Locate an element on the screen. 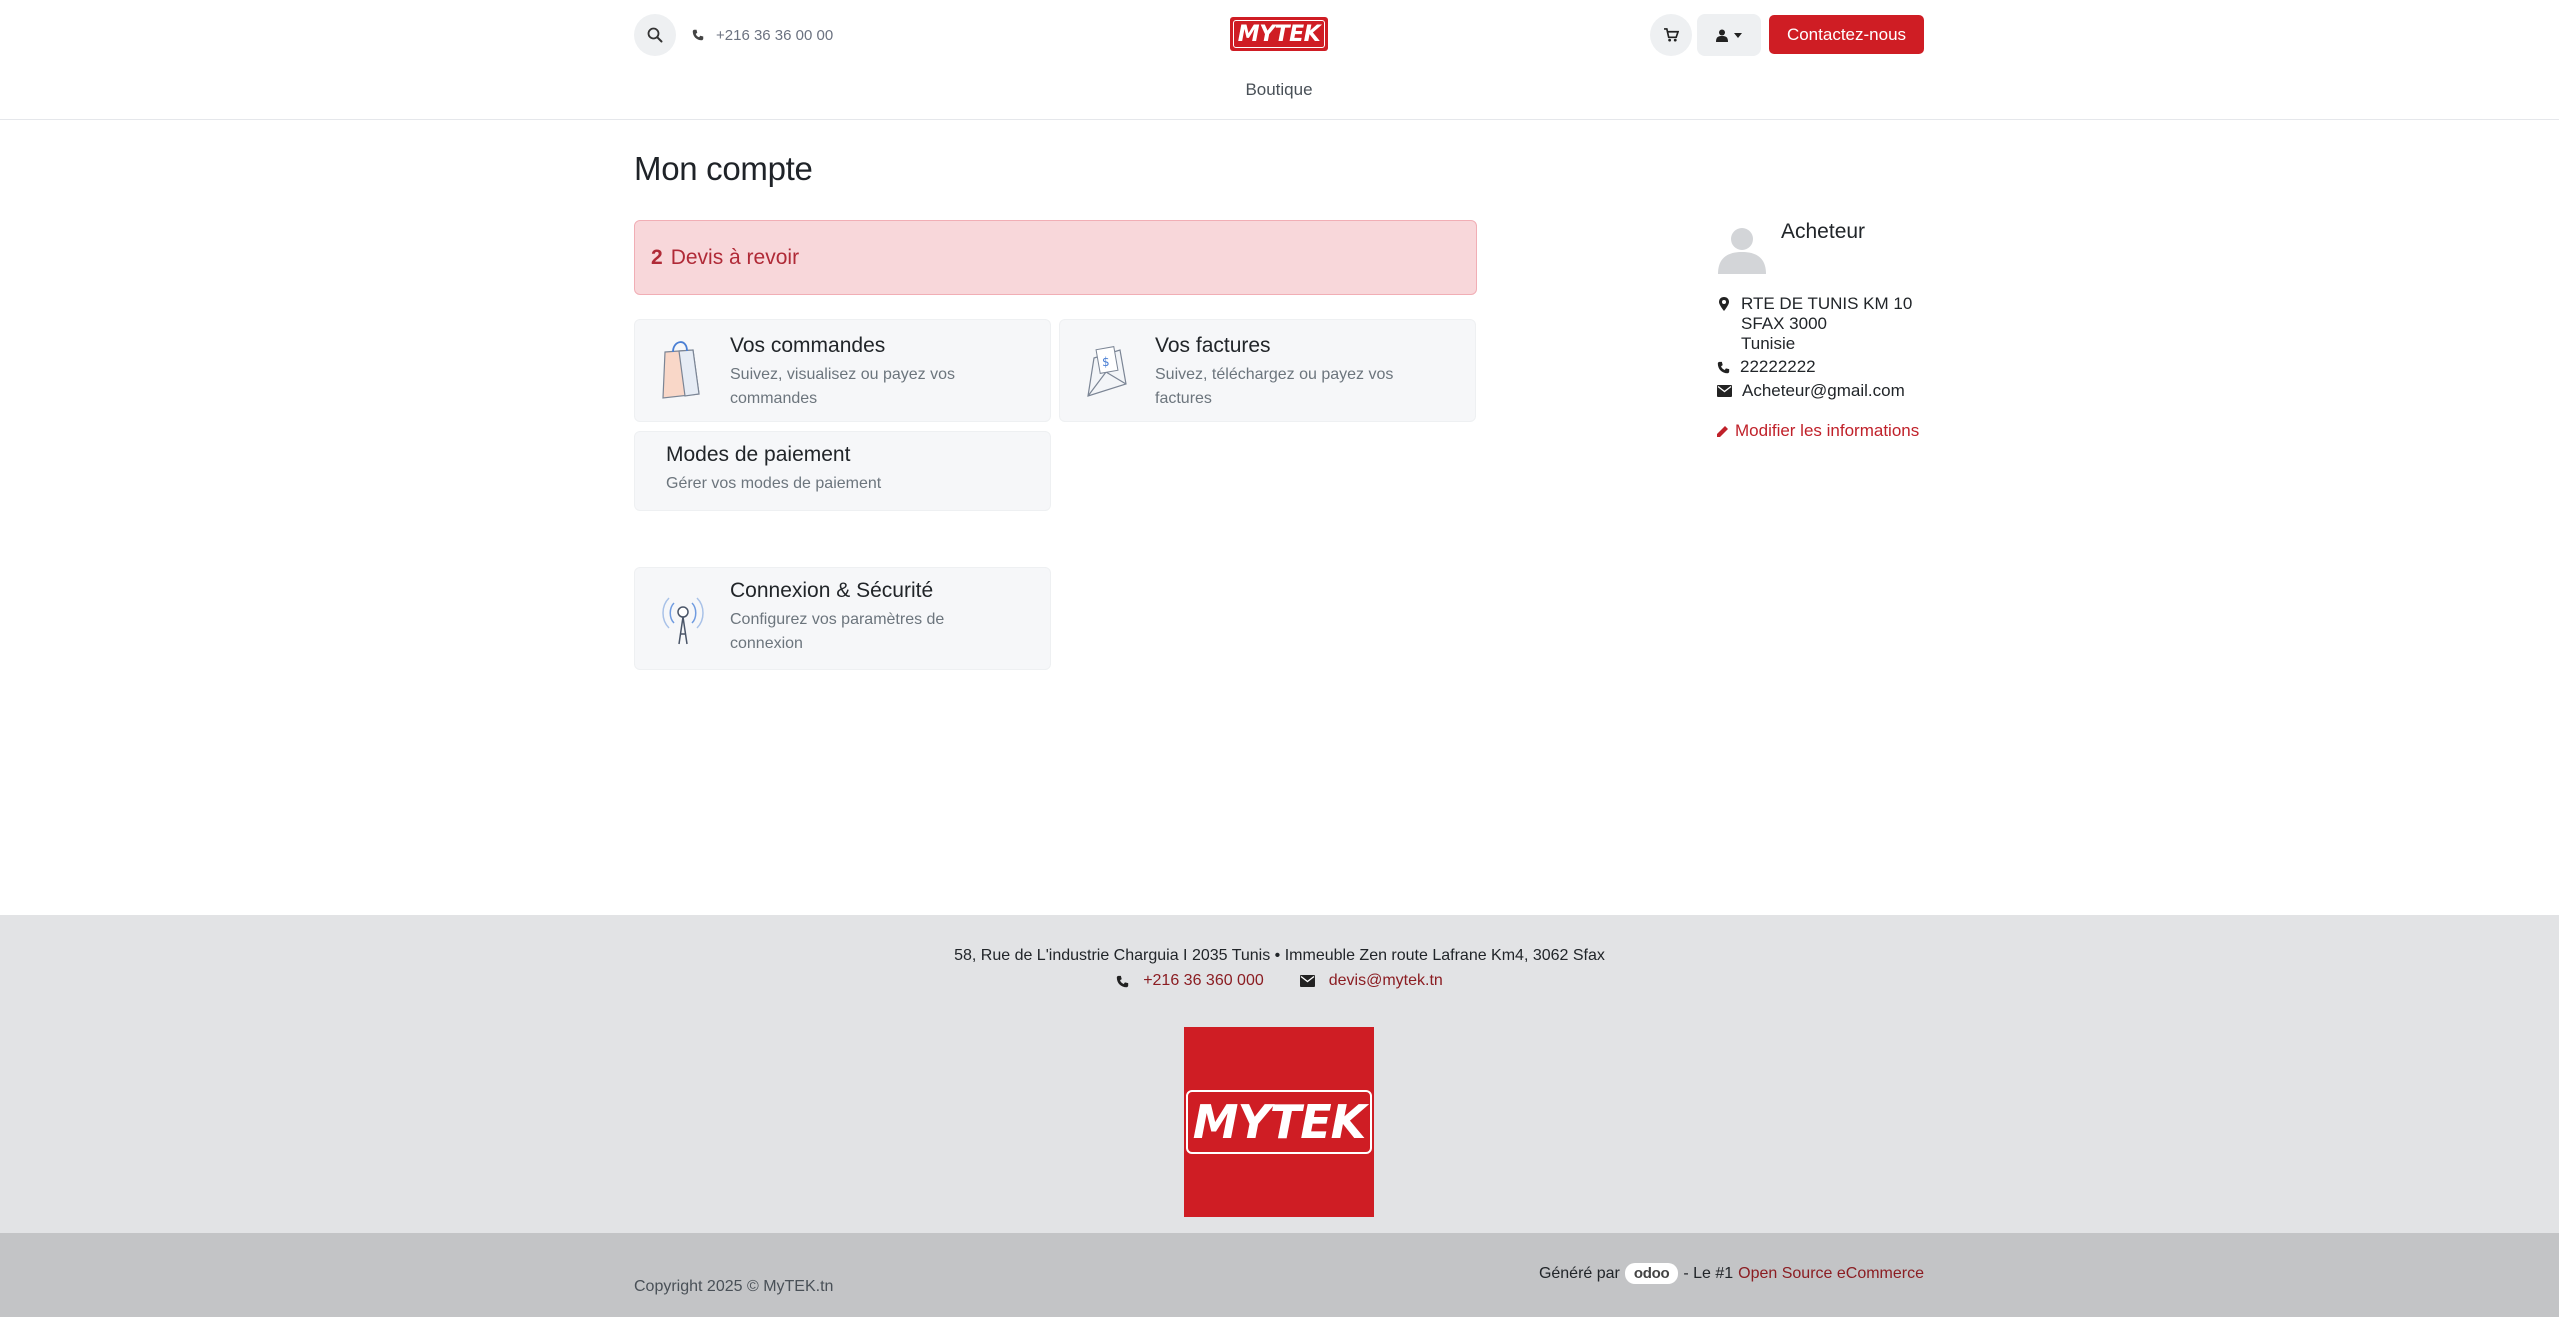 The image size is (2559, 1317). footer-phone-text: +216 36 360 000 is located at coordinates (1203, 980).